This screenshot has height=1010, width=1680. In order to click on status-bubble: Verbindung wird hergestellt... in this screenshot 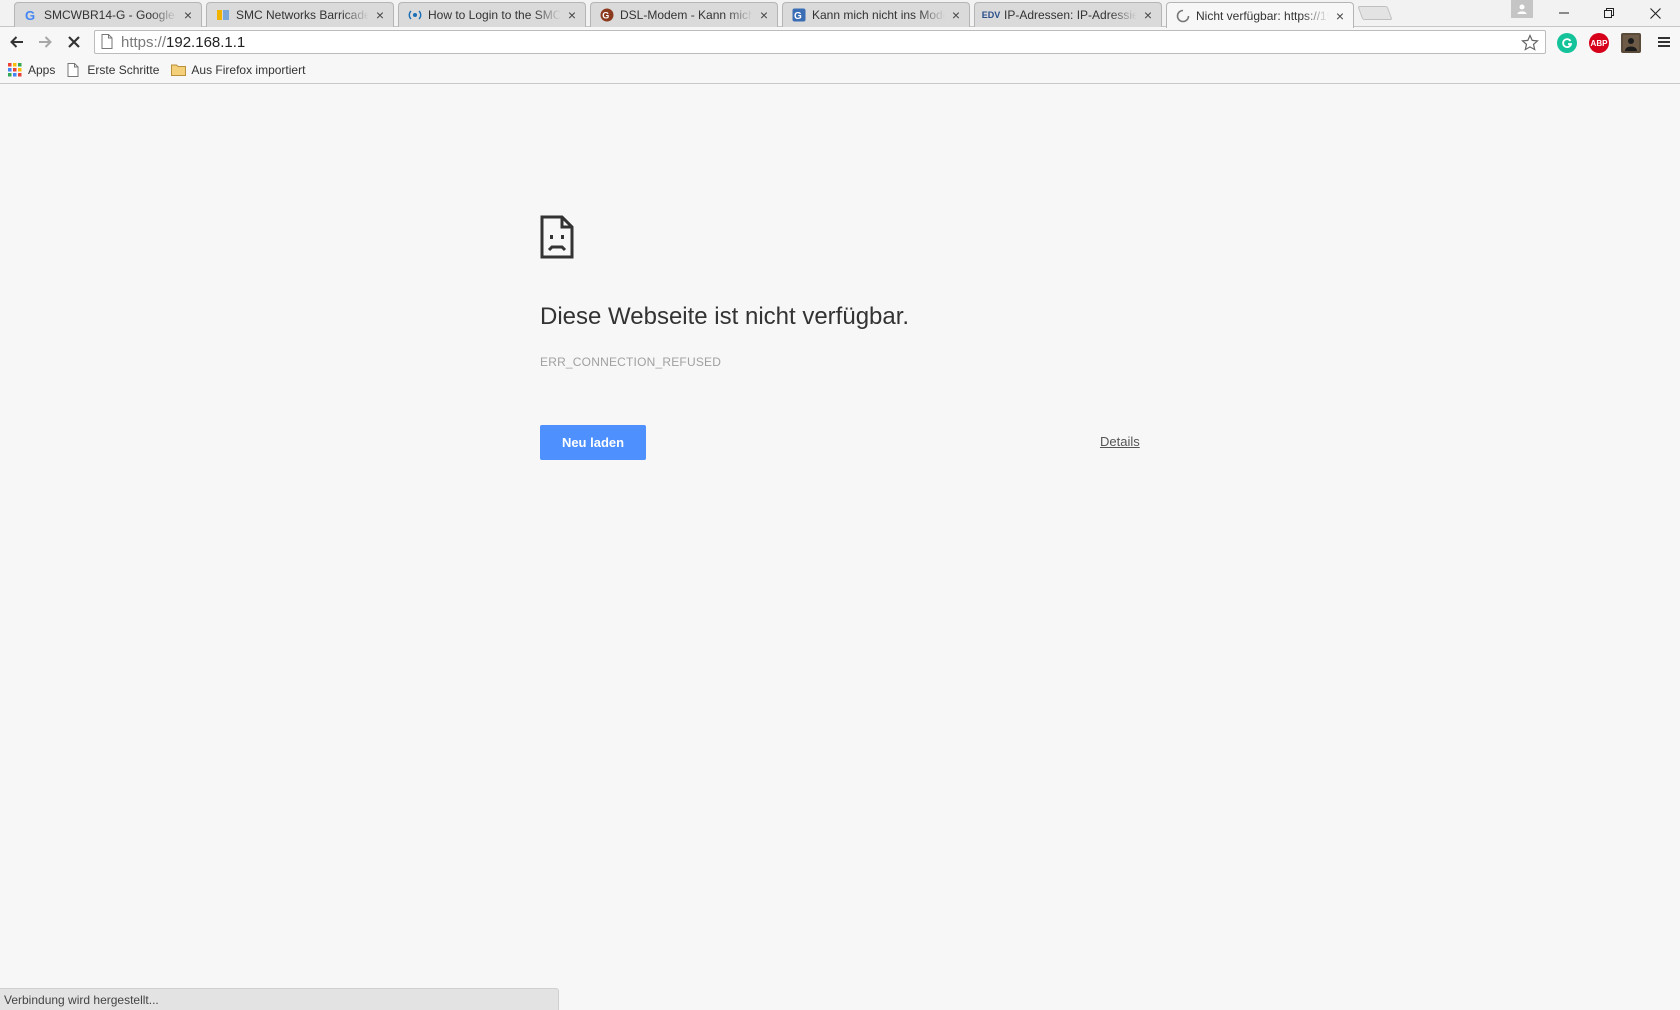, I will do `click(279, 999)`.